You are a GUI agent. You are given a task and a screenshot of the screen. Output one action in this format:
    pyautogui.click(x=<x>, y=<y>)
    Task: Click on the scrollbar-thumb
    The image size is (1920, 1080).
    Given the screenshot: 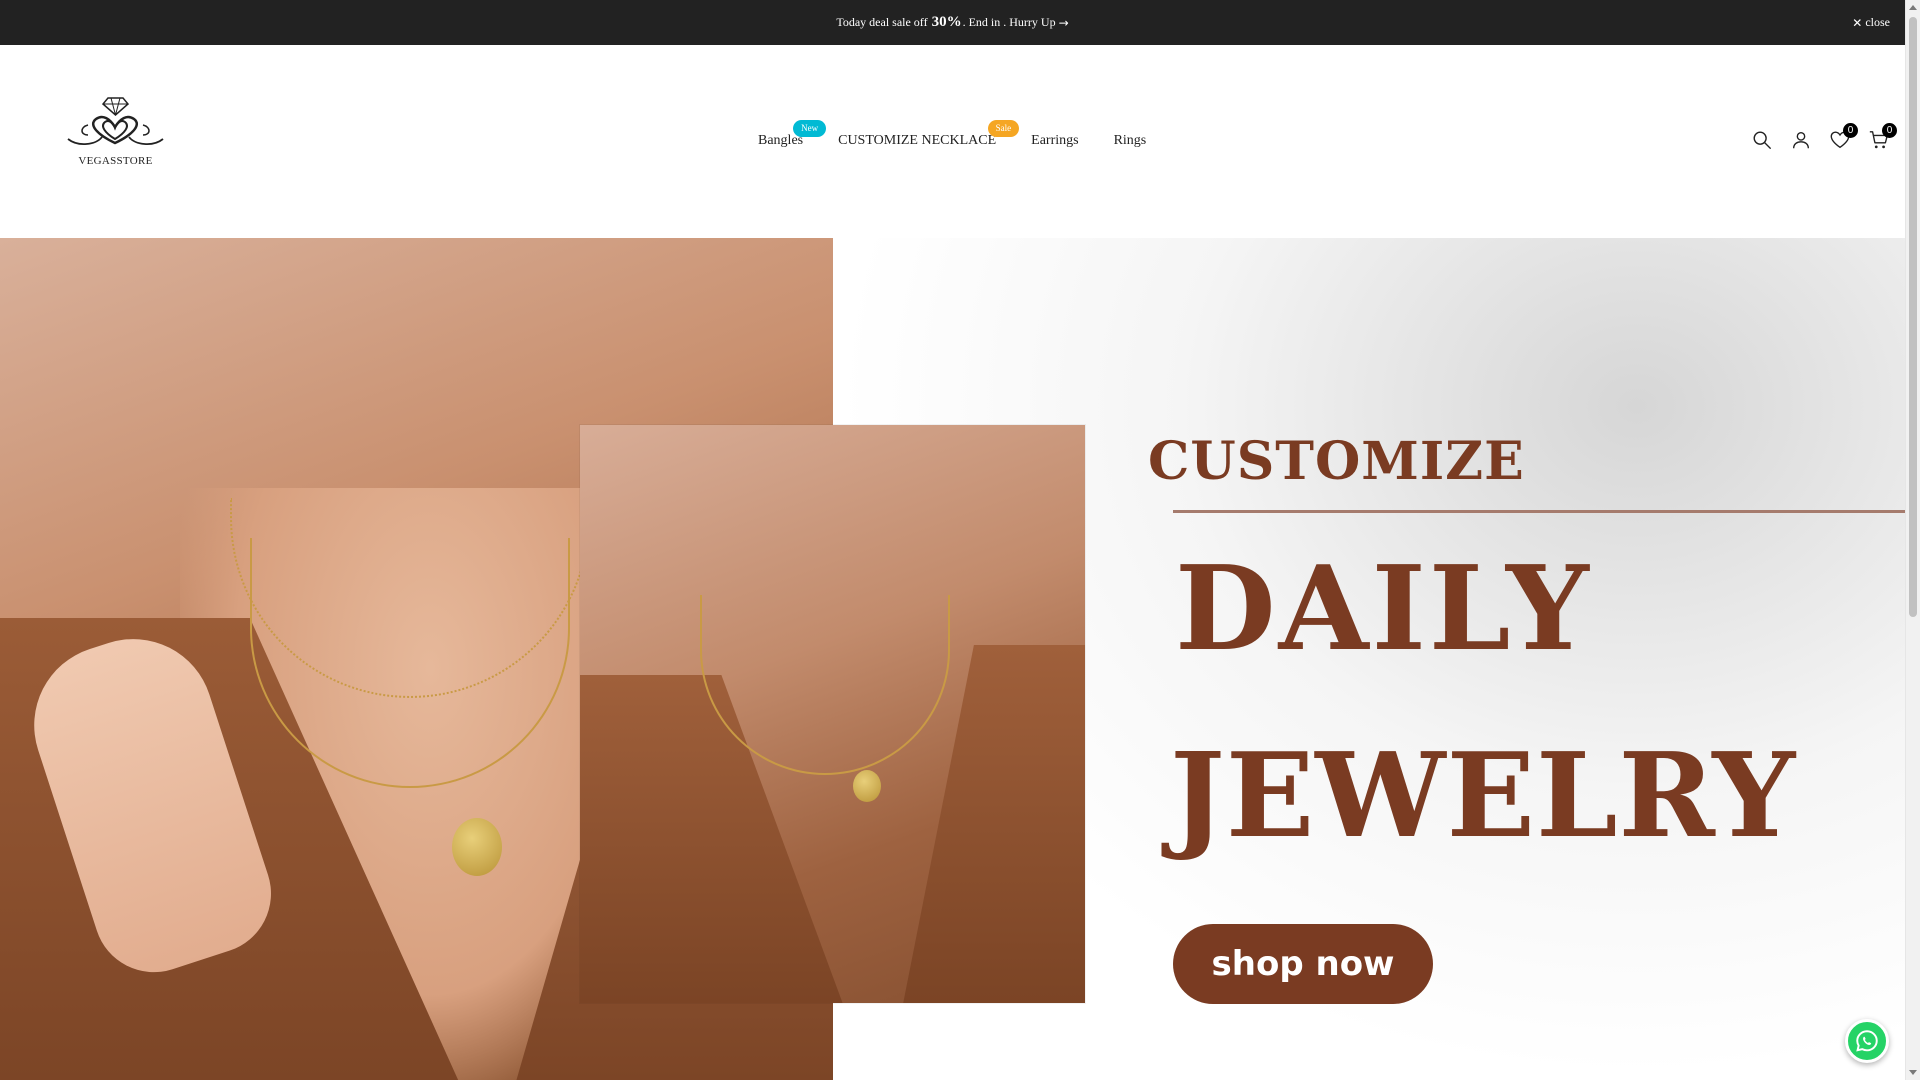 What is the action you would take?
    pyautogui.click(x=1913, y=317)
    